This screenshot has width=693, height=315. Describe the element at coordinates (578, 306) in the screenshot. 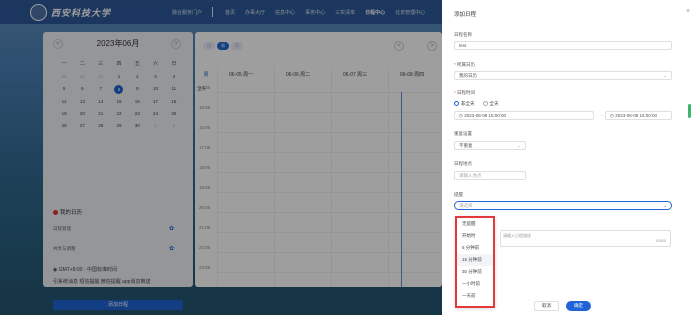

I see `confirm-button: 确定` at that location.